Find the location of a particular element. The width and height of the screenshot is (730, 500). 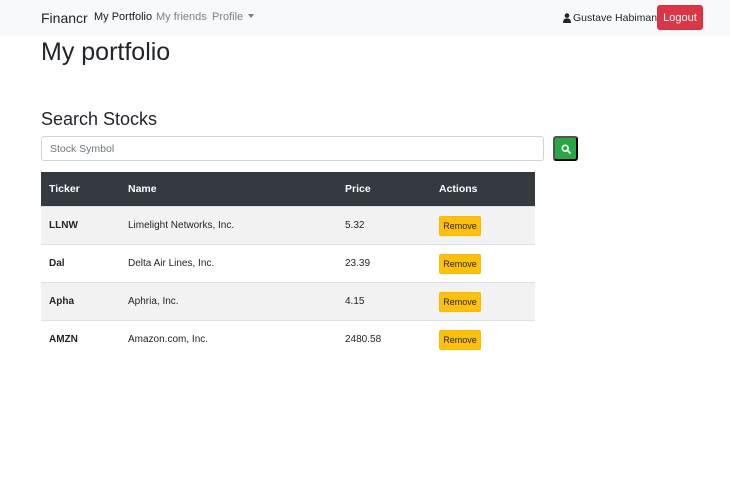

search-section-title: Search Stocks is located at coordinates (99, 119).